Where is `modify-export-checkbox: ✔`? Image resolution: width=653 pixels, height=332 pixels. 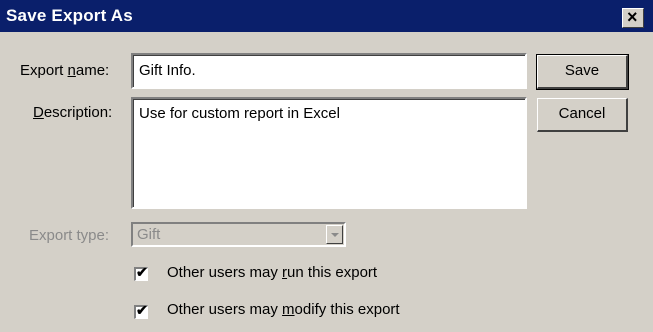 modify-export-checkbox: ✔ is located at coordinates (141, 310).